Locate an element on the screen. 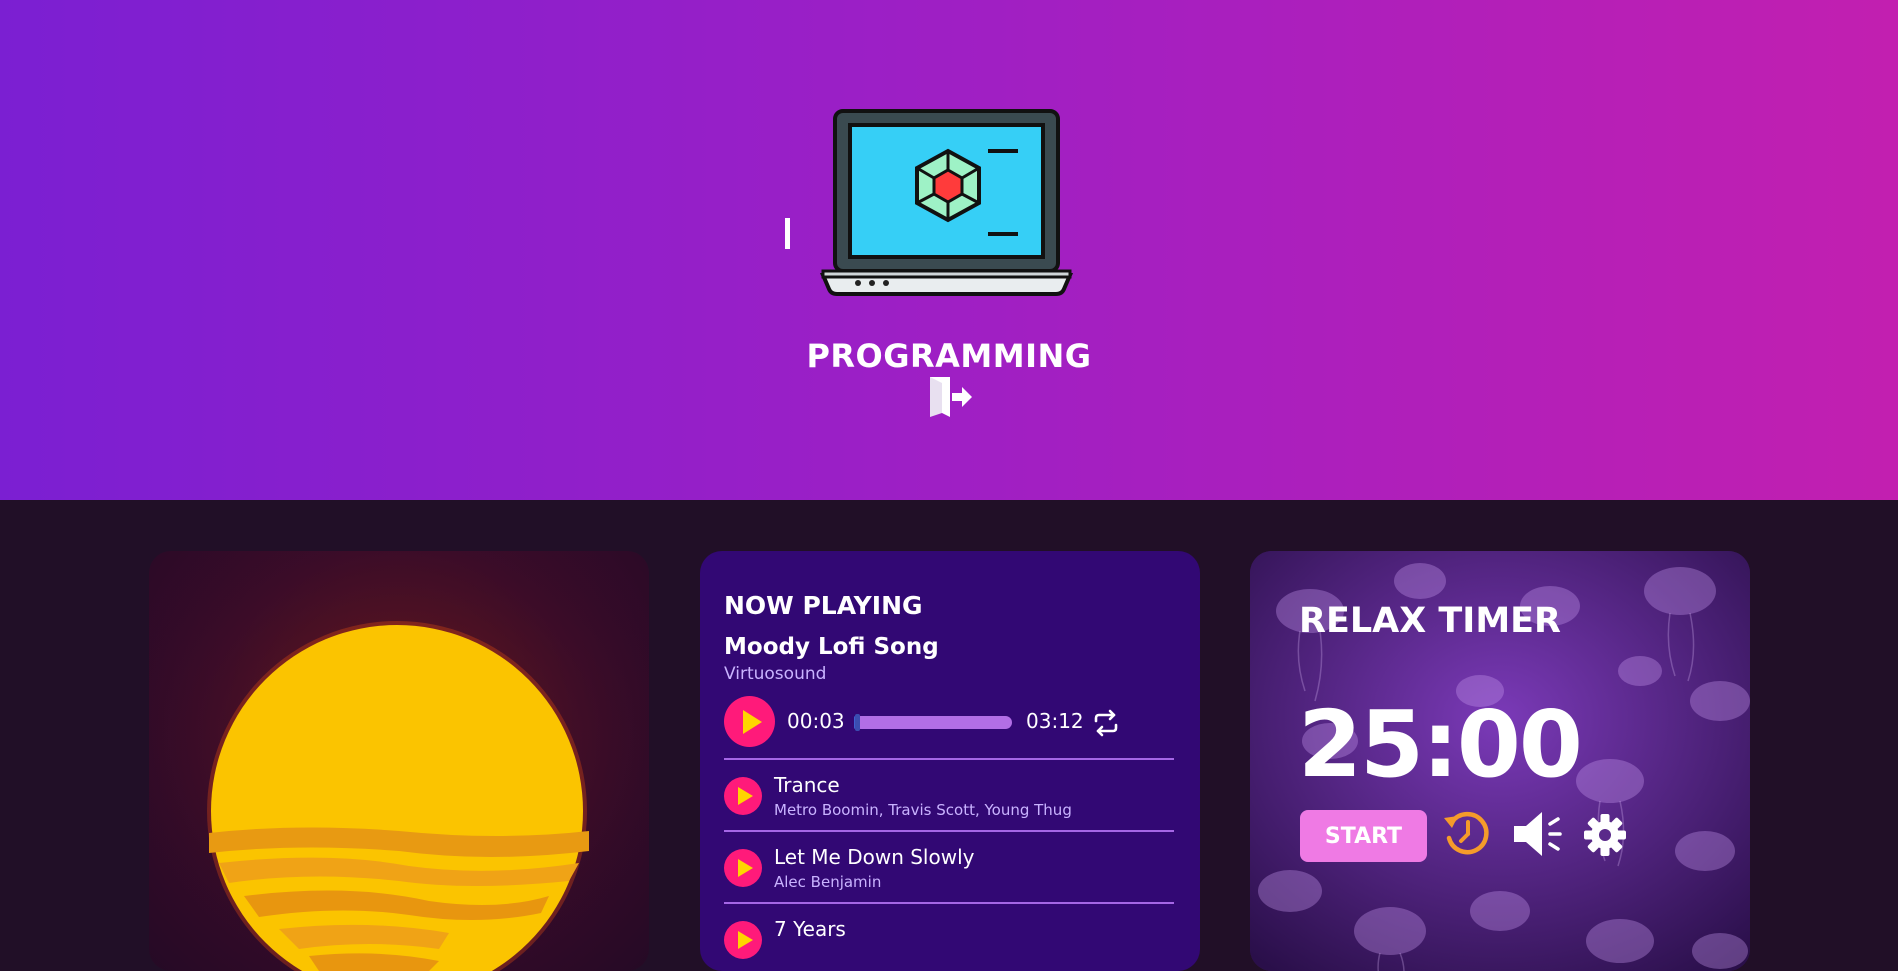 Image resolution: width=1898 pixels, height=971 pixels. sunset-image is located at coordinates (399, 761).